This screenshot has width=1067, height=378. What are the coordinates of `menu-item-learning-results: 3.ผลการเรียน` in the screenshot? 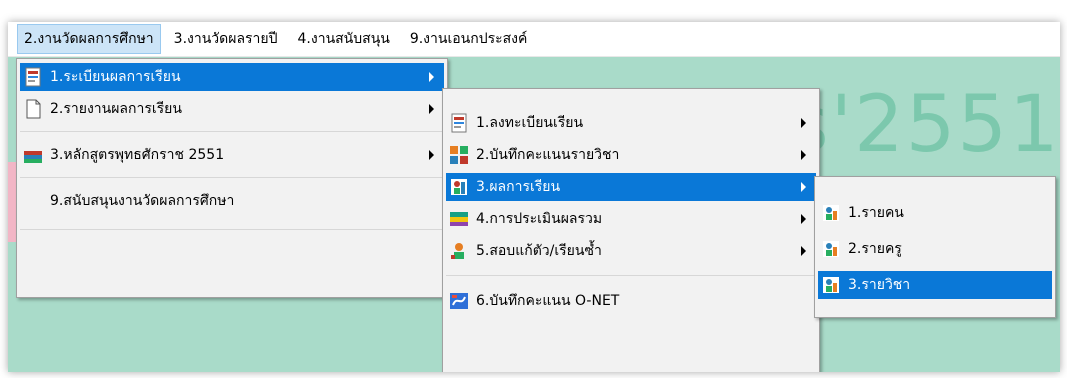 It's located at (631, 187).